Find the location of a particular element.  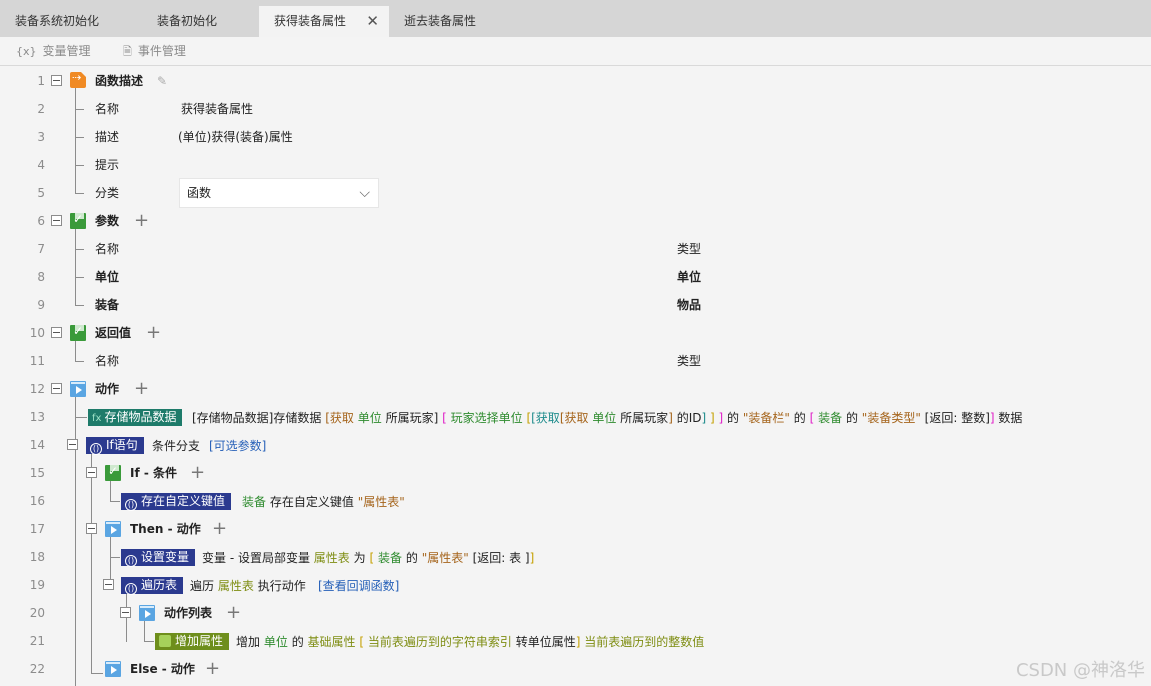

param-type: 物品 is located at coordinates (689, 305).